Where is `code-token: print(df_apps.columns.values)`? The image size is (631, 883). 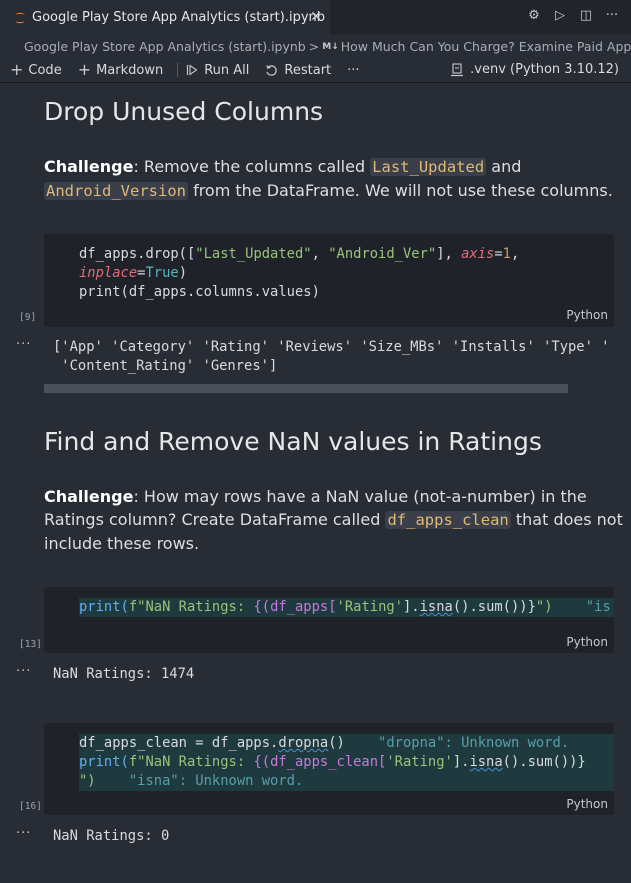
code-token: print(df_apps.columns.values) is located at coordinates (199, 292).